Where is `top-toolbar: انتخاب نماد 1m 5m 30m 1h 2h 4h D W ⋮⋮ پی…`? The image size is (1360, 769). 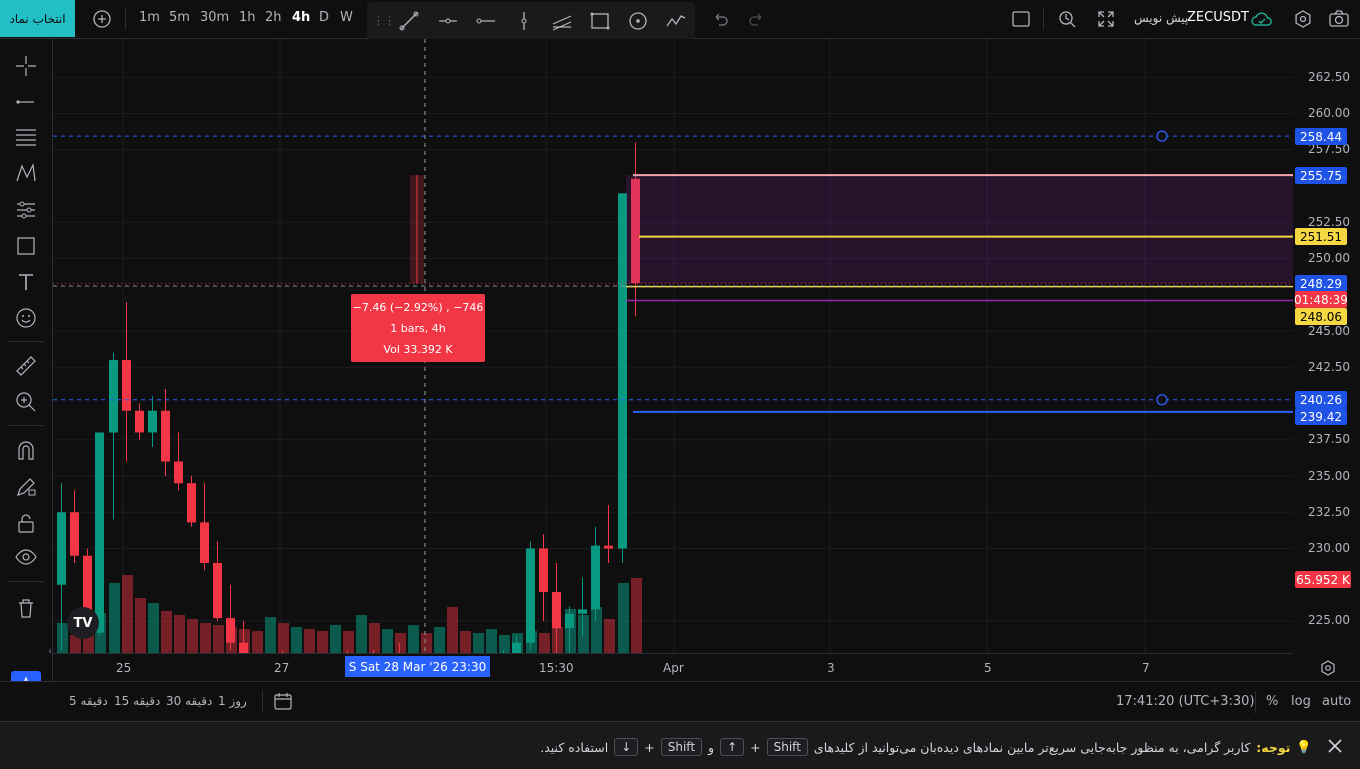 top-toolbar: انتخاب نماد 1m 5m 30m 1h 2h 4h D W ⋮⋮ پی… is located at coordinates (680, 20).